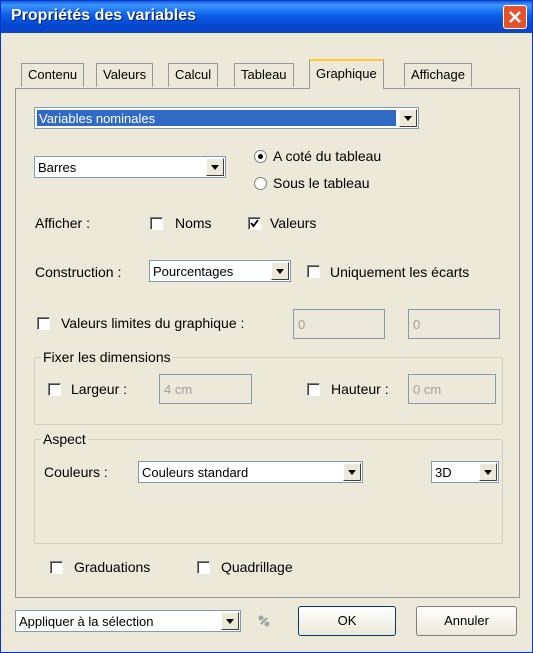  I want to click on limit-min-field: 0, so click(339, 324).